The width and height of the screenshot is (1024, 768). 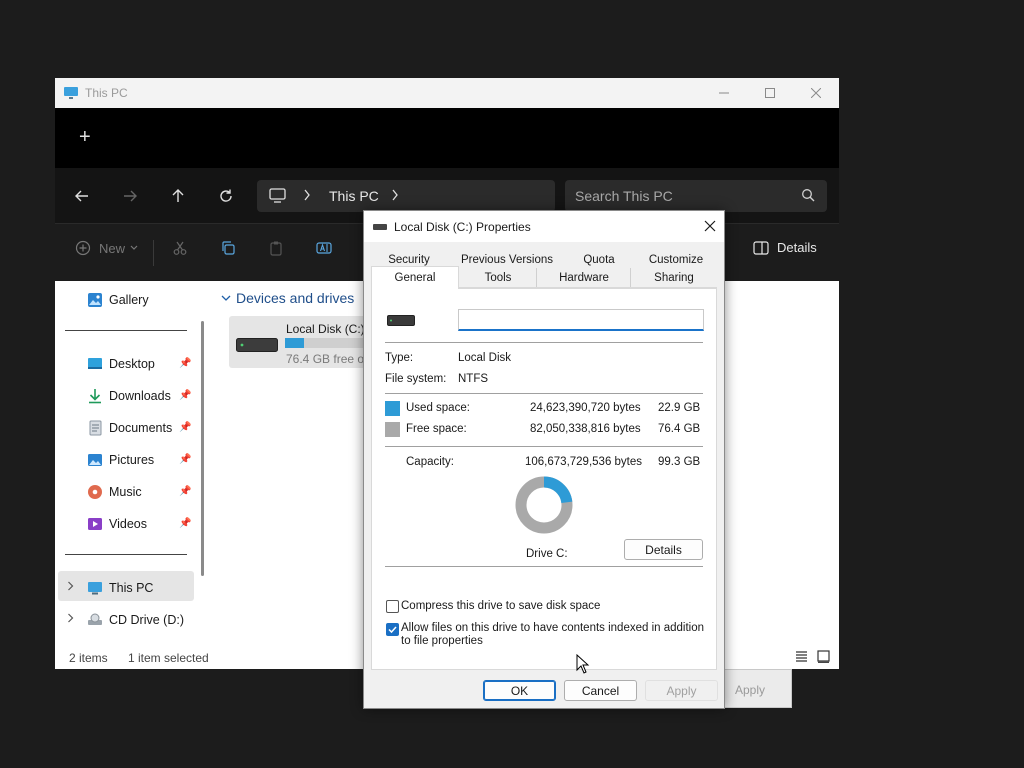 What do you see at coordinates (392, 606) in the screenshot?
I see `compress-checkbox` at bounding box center [392, 606].